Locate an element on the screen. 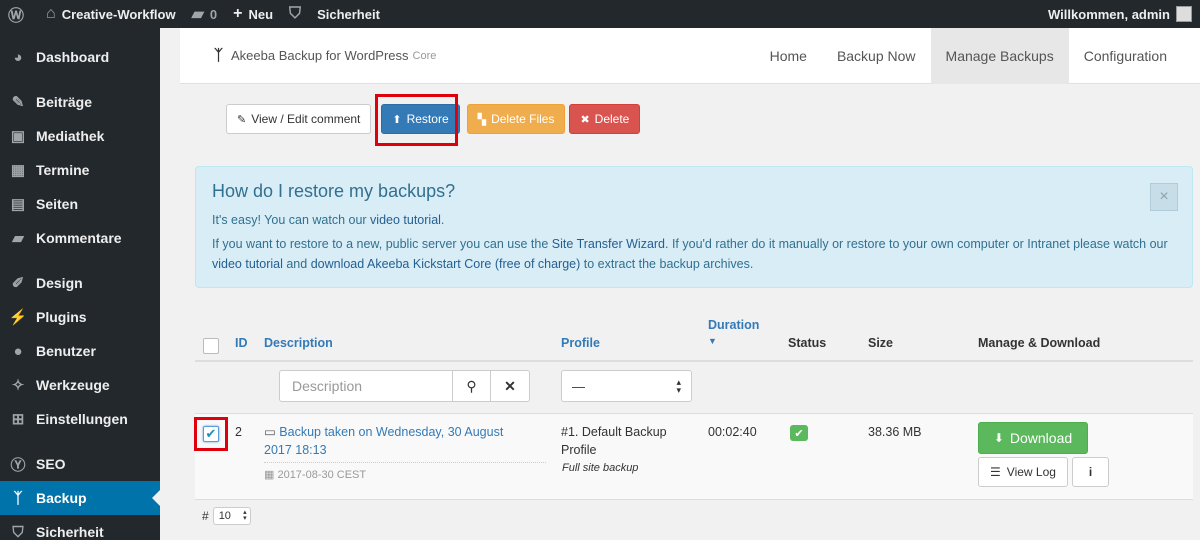  nav-backup-now: Backup Now is located at coordinates (876, 56).